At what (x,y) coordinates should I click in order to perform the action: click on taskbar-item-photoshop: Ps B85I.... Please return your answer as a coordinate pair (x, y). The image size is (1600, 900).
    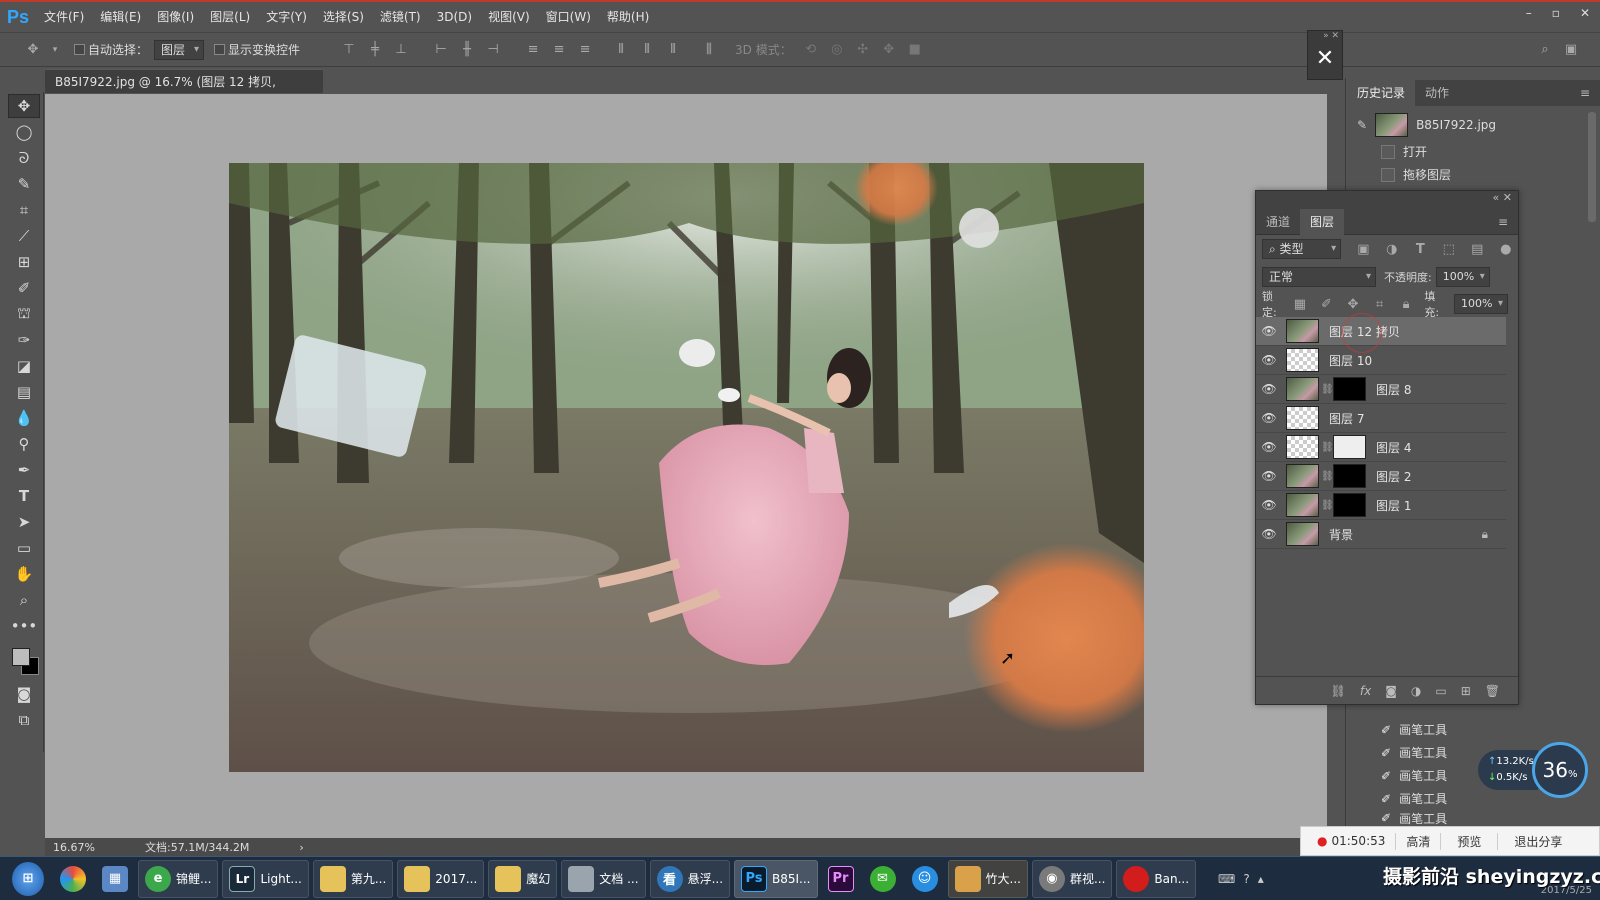
    Looking at the image, I should click on (776, 878).